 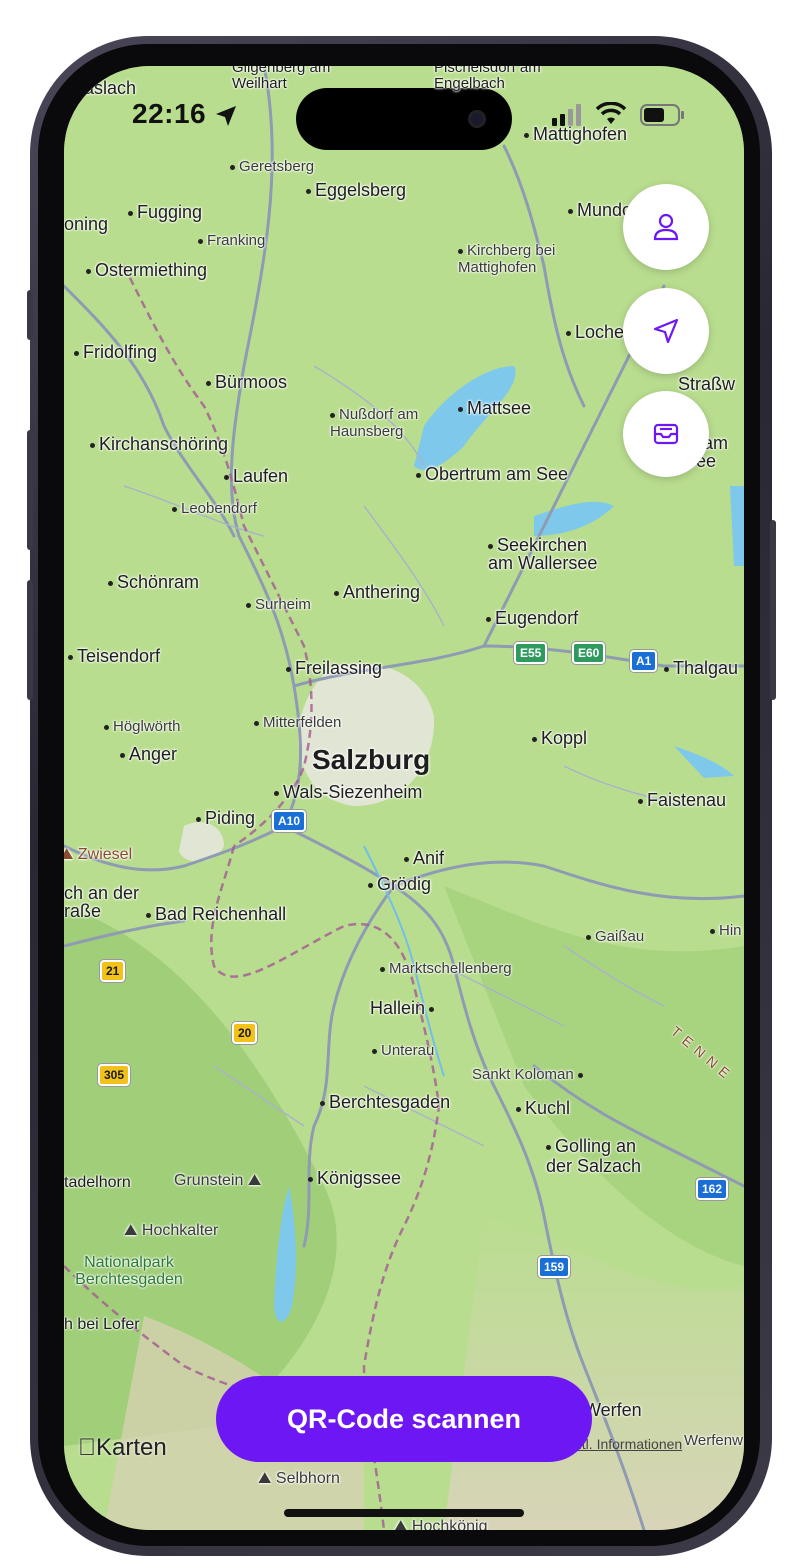 I want to click on apple-maps-attribution: Karten, so click(x=122, y=1448).